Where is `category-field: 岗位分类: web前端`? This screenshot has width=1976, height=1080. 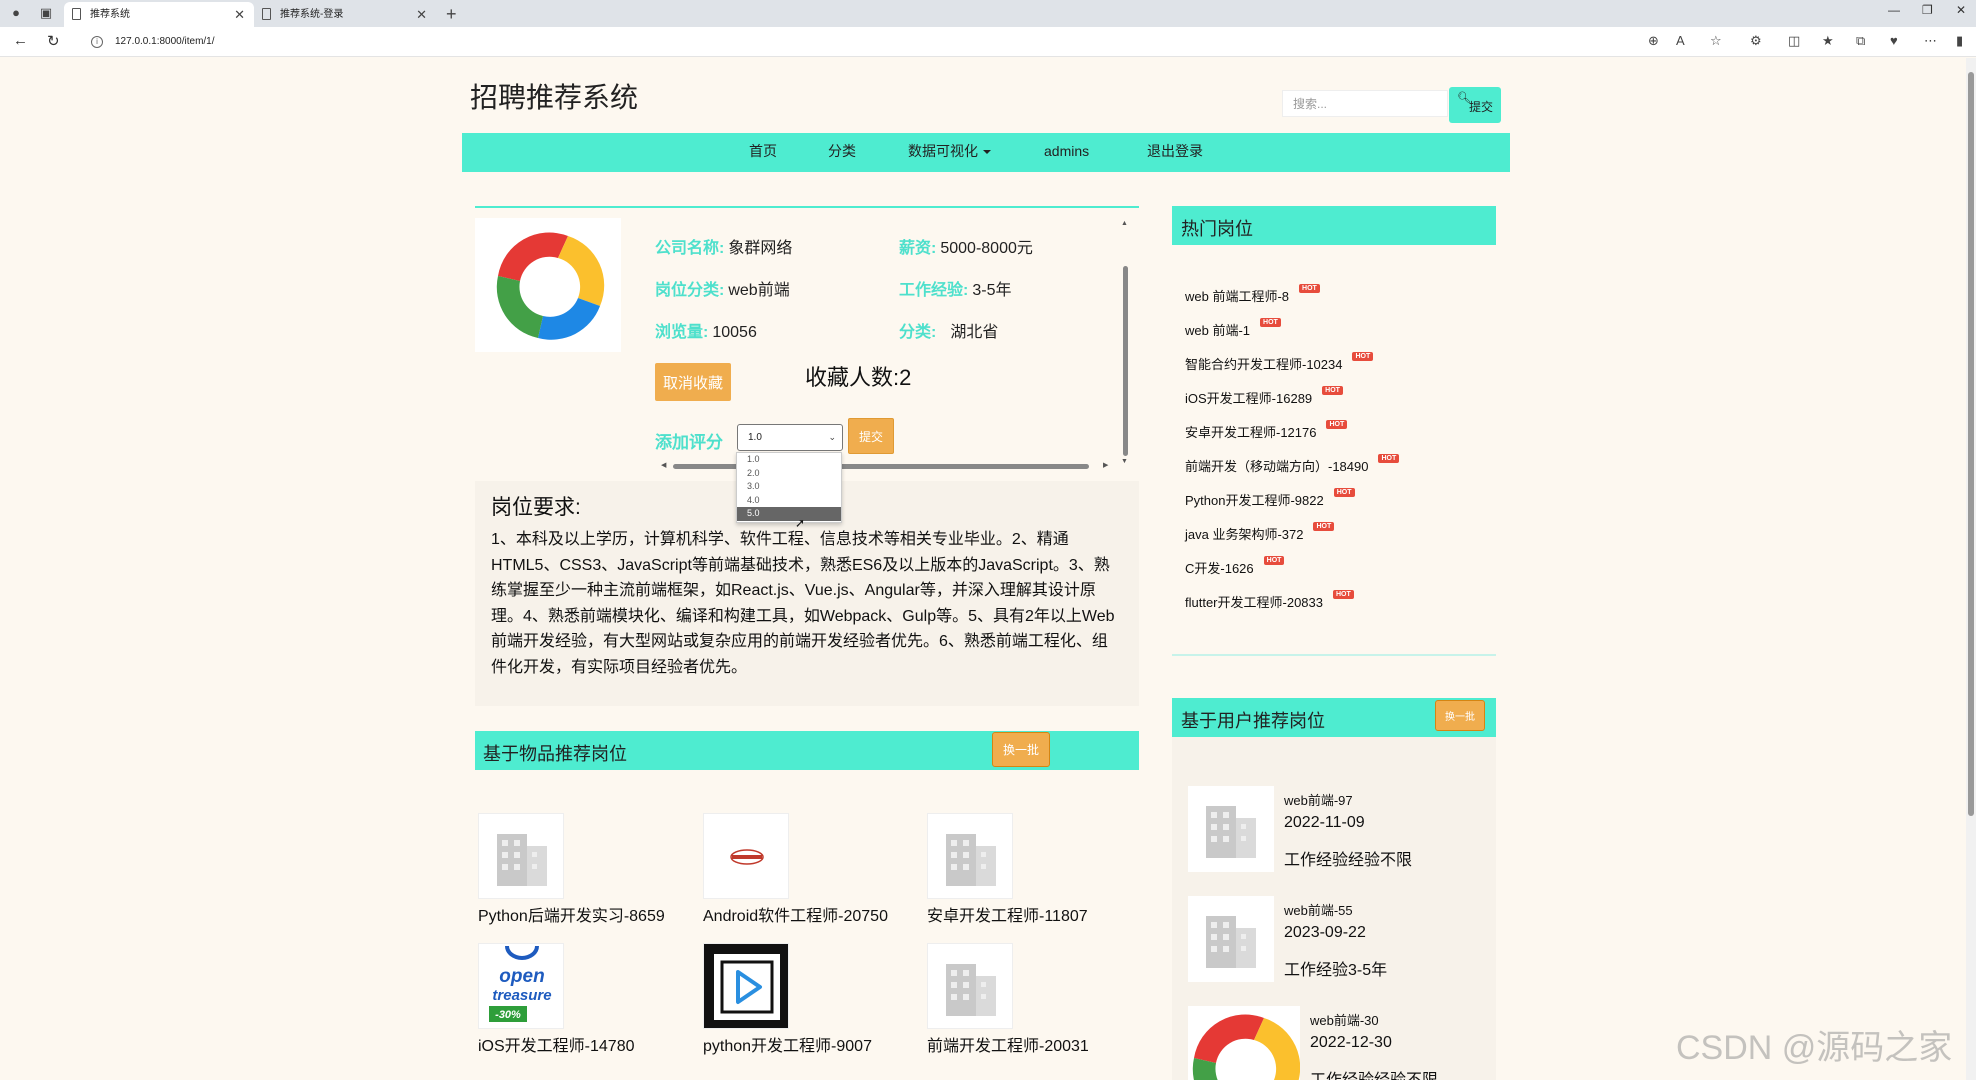
category-field: 岗位分类: web前端 is located at coordinates (722, 288).